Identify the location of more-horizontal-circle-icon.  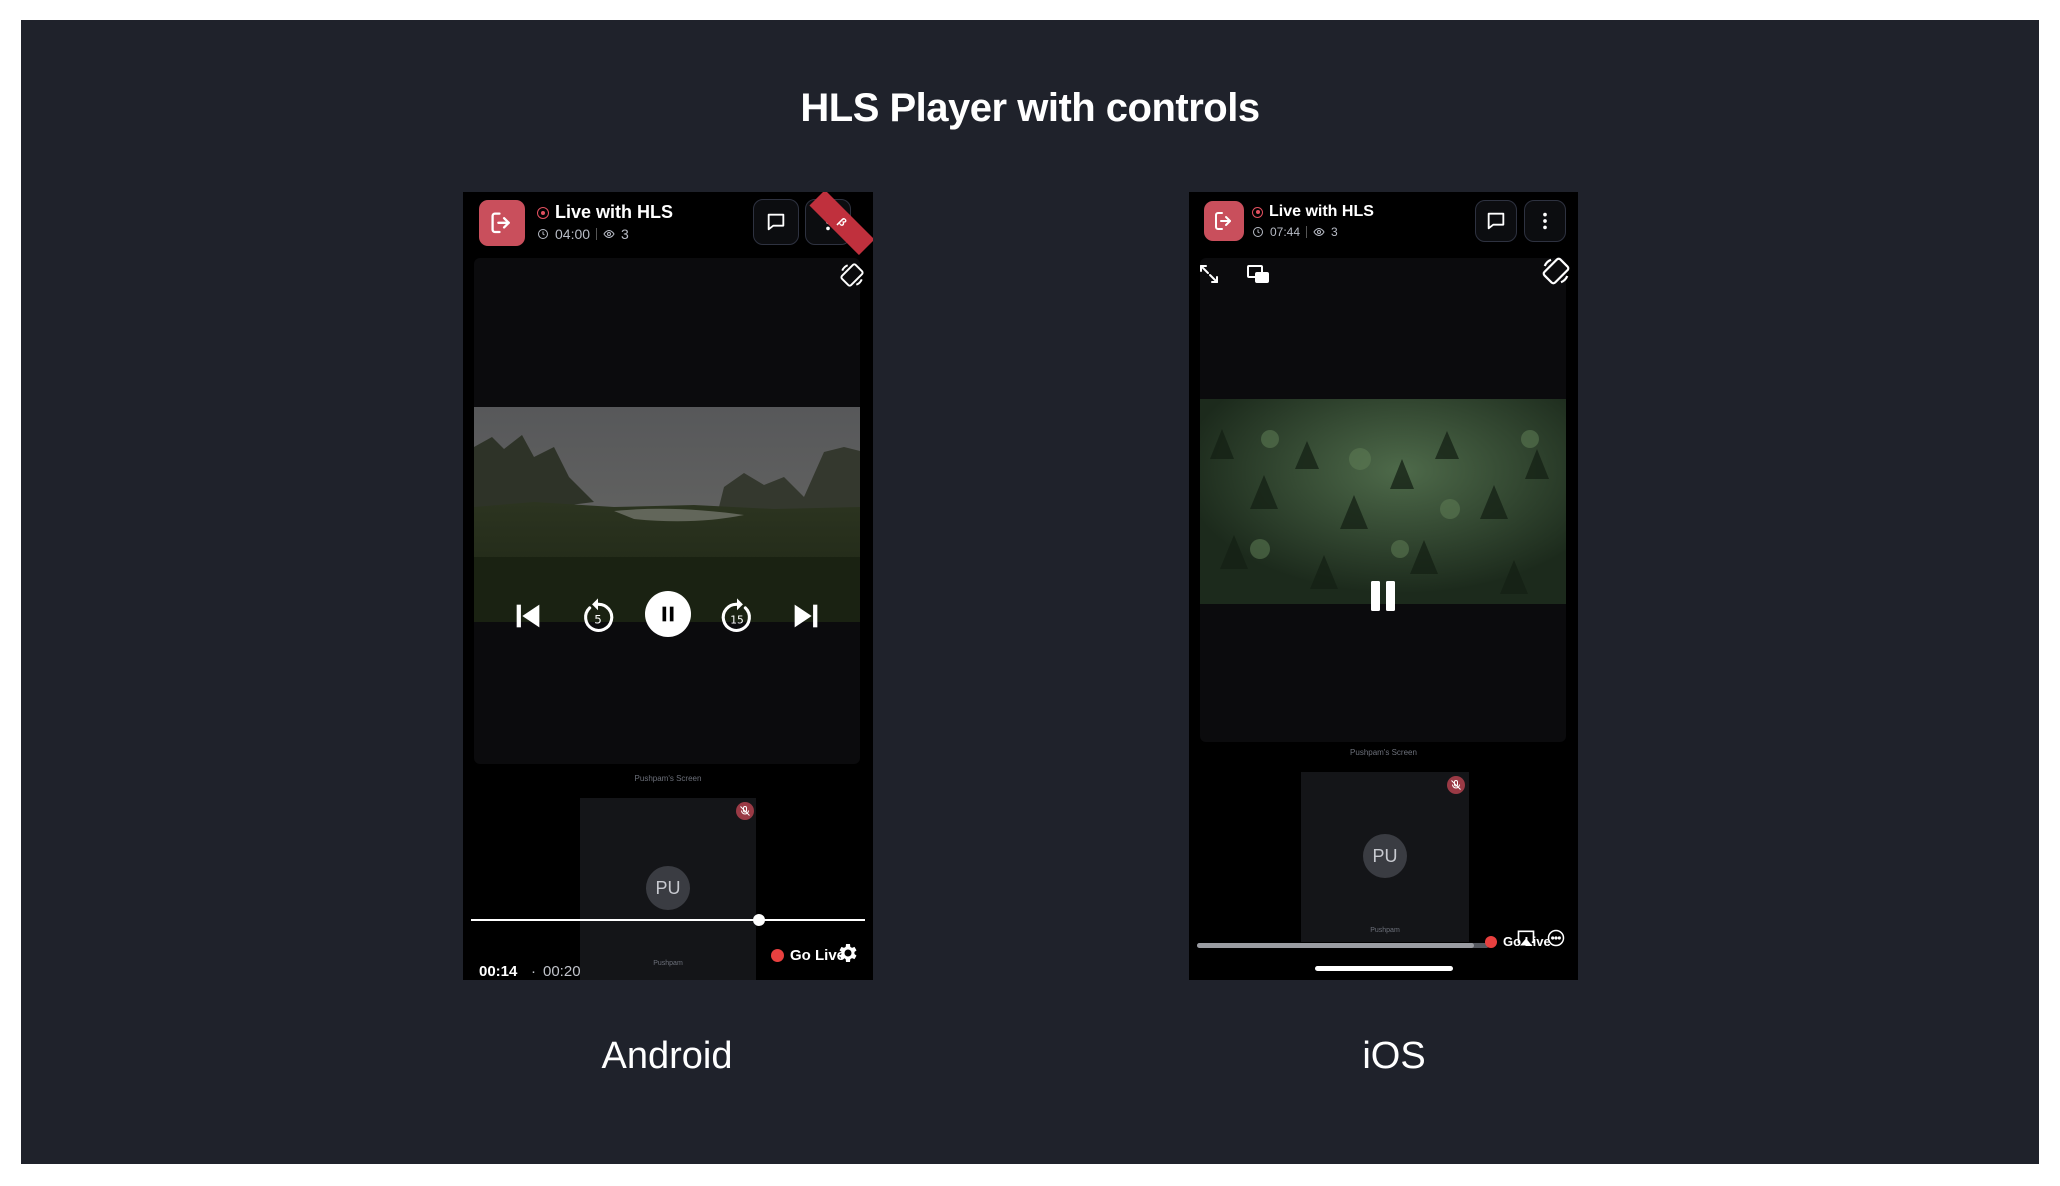
(1556, 938).